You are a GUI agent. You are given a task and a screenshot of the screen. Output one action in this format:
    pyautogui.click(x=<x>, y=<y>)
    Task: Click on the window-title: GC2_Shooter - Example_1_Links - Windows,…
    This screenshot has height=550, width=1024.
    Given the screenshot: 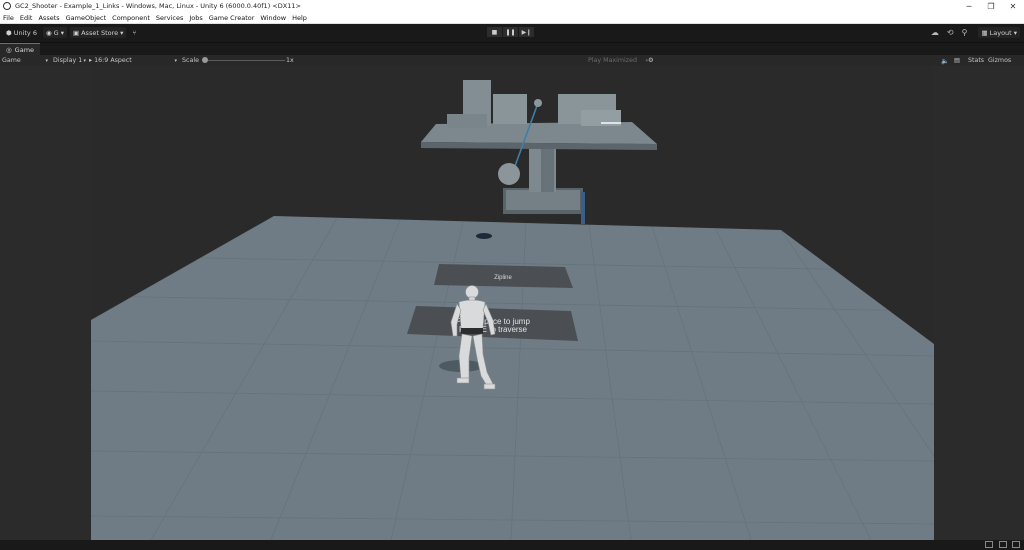 What is the action you would take?
    pyautogui.click(x=158, y=6)
    